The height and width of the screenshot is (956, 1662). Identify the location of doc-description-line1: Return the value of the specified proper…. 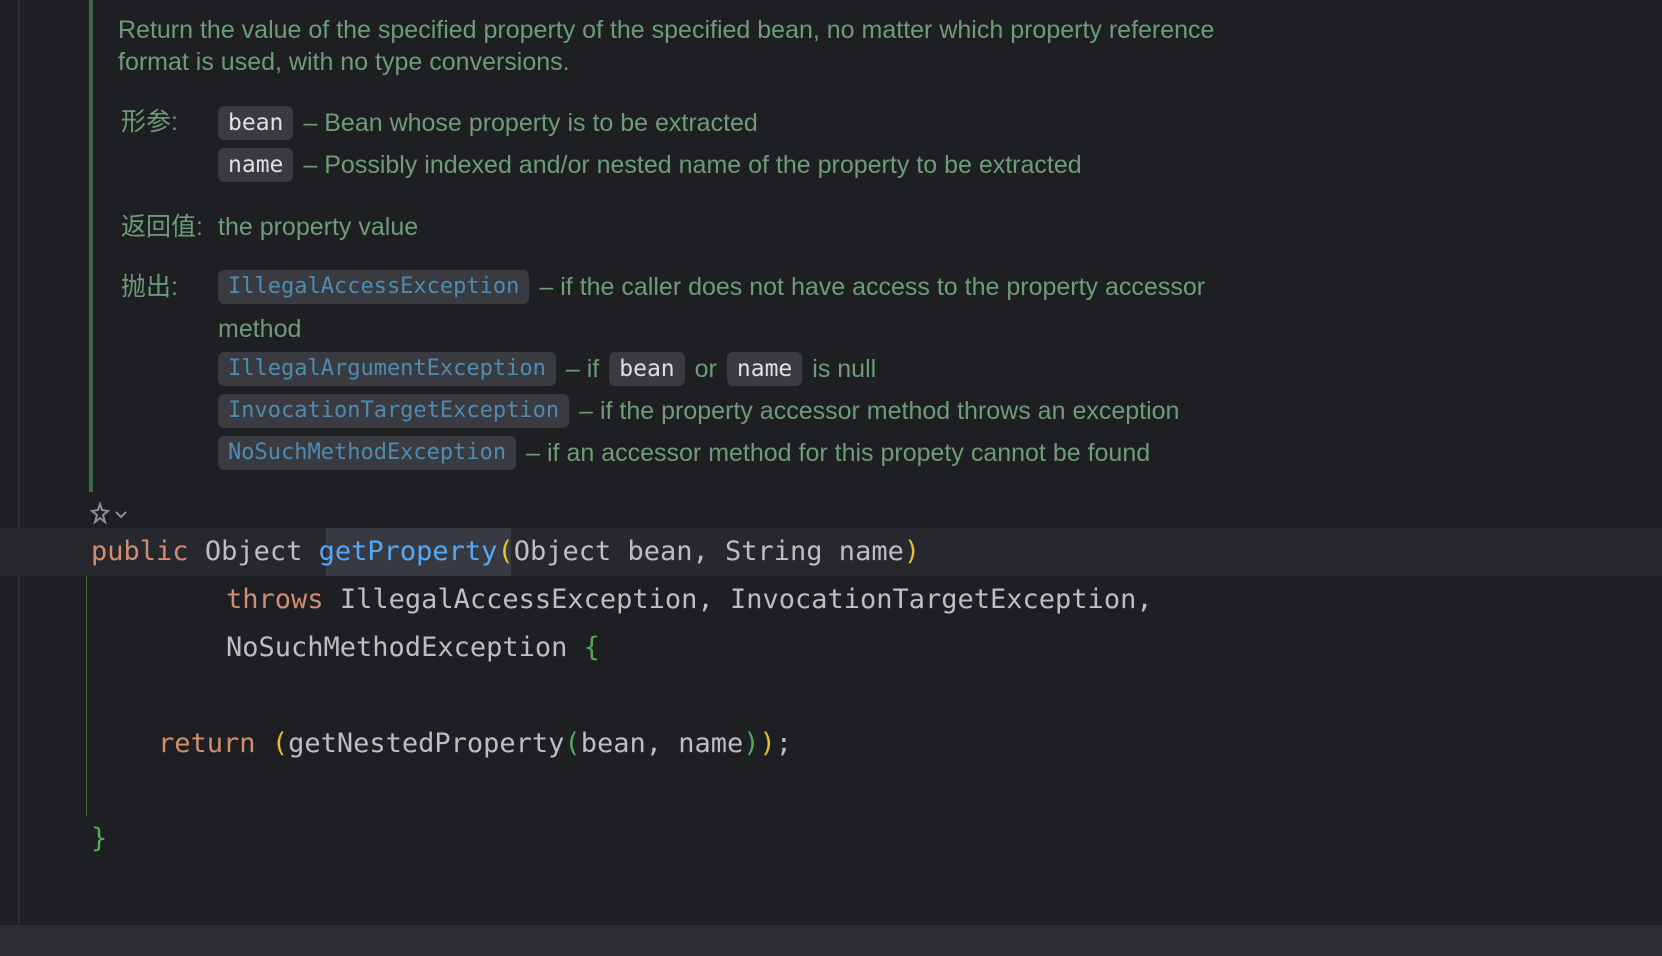
(666, 30).